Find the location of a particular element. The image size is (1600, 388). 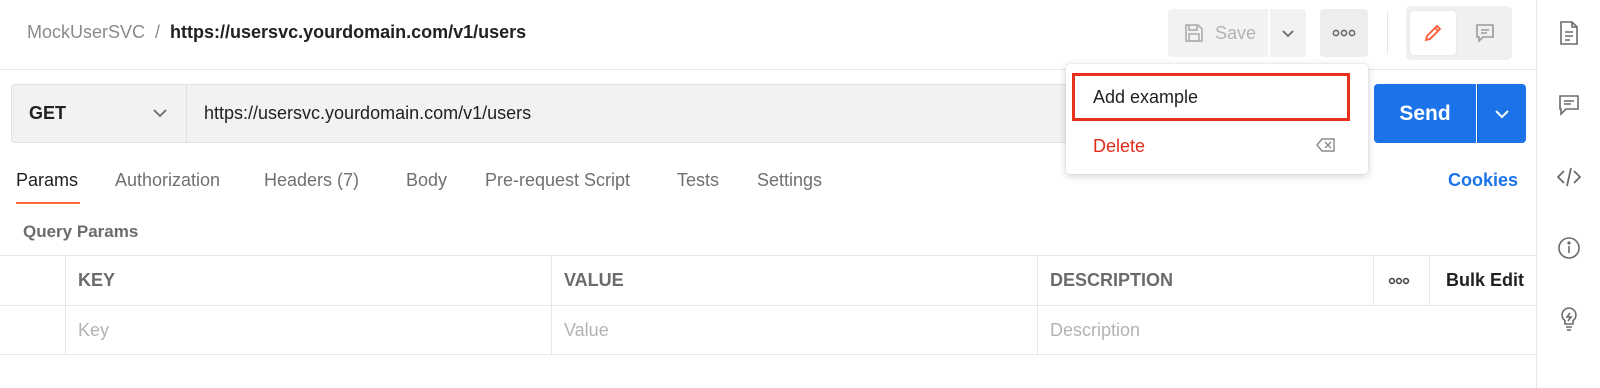

lightbulb-icon is located at coordinates (1569, 319).